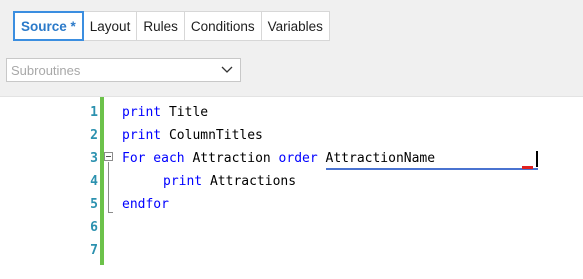  I want to click on code-line: 4 print Attractions, so click(291, 182).